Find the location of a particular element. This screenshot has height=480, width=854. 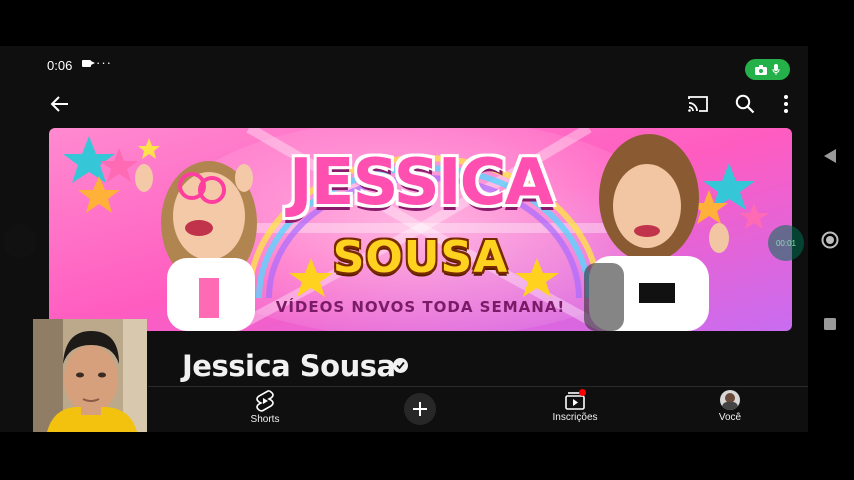

system-navigation-bar is located at coordinates (831, 239).